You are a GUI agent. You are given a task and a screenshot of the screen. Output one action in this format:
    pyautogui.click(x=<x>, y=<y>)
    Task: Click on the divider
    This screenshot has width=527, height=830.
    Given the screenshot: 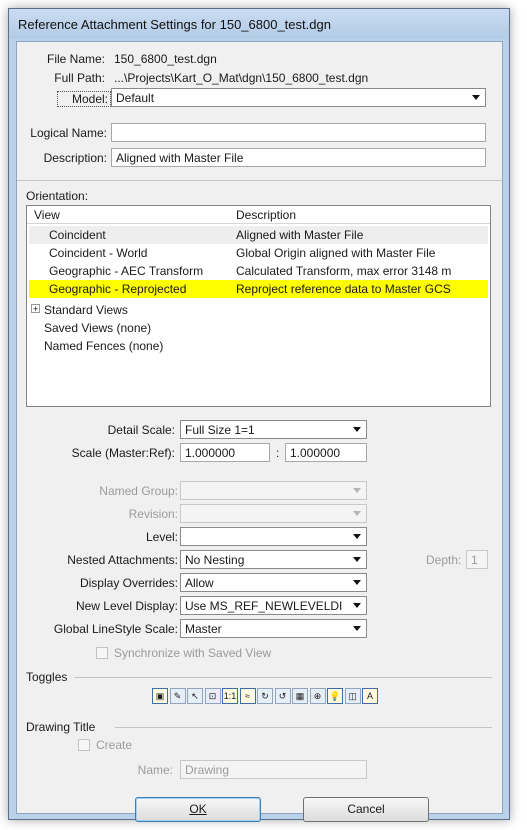 What is the action you would take?
    pyautogui.click(x=259, y=180)
    